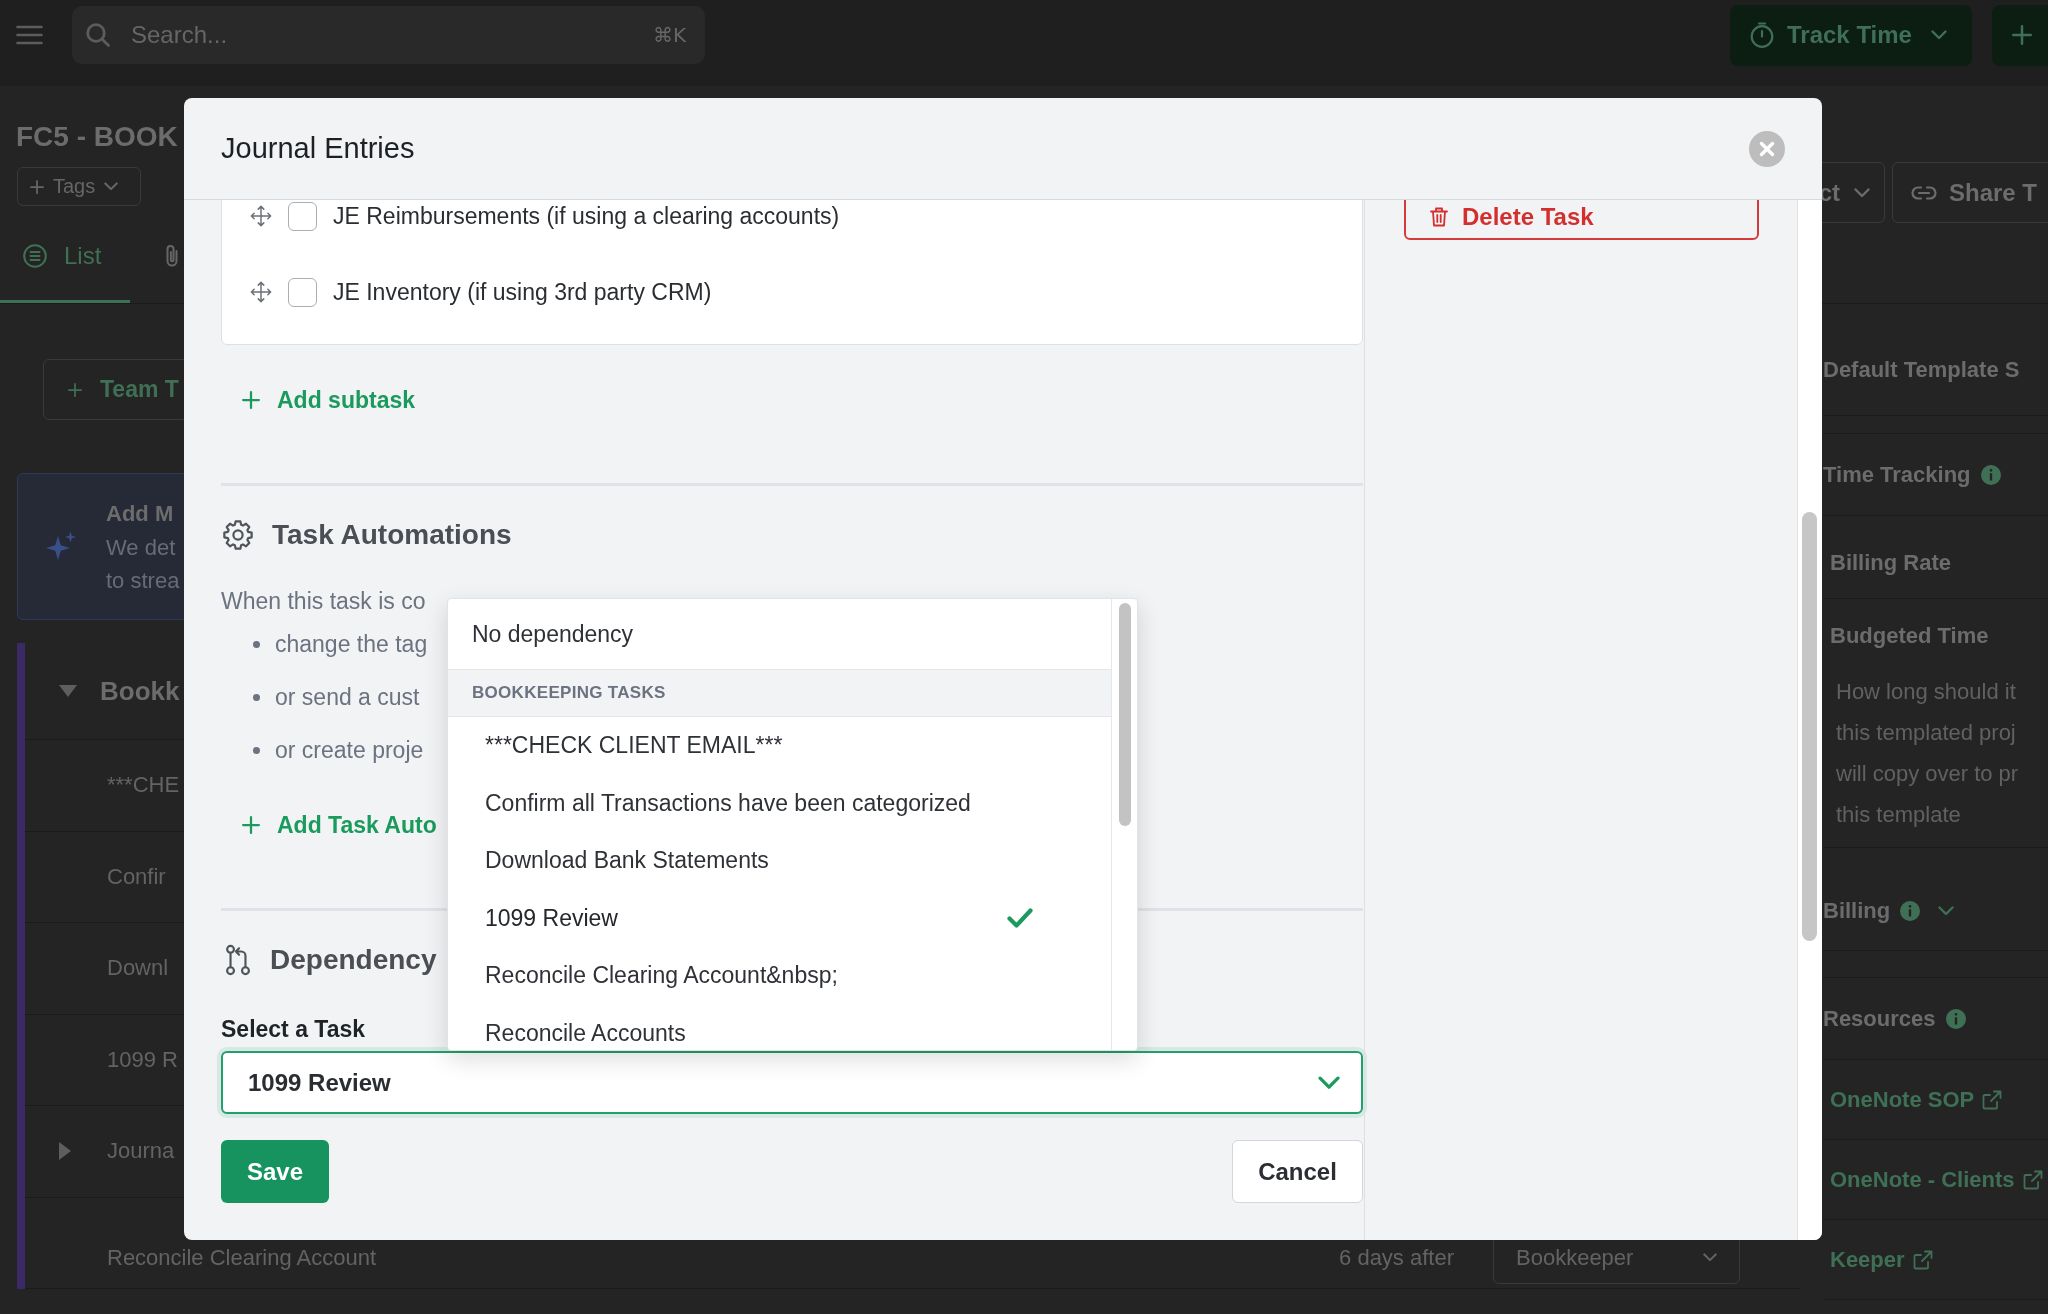  Describe the element at coordinates (1851, 35) in the screenshot. I see `track-time-button: Track Time` at that location.